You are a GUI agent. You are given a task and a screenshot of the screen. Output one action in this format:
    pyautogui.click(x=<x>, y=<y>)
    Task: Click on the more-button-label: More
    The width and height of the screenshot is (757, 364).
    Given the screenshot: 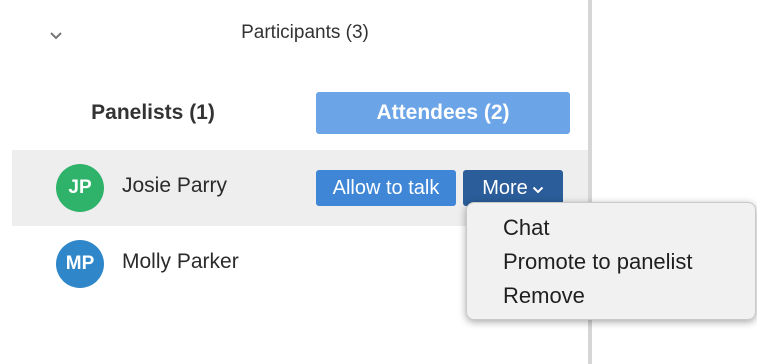 What is the action you would take?
    pyautogui.click(x=505, y=187)
    